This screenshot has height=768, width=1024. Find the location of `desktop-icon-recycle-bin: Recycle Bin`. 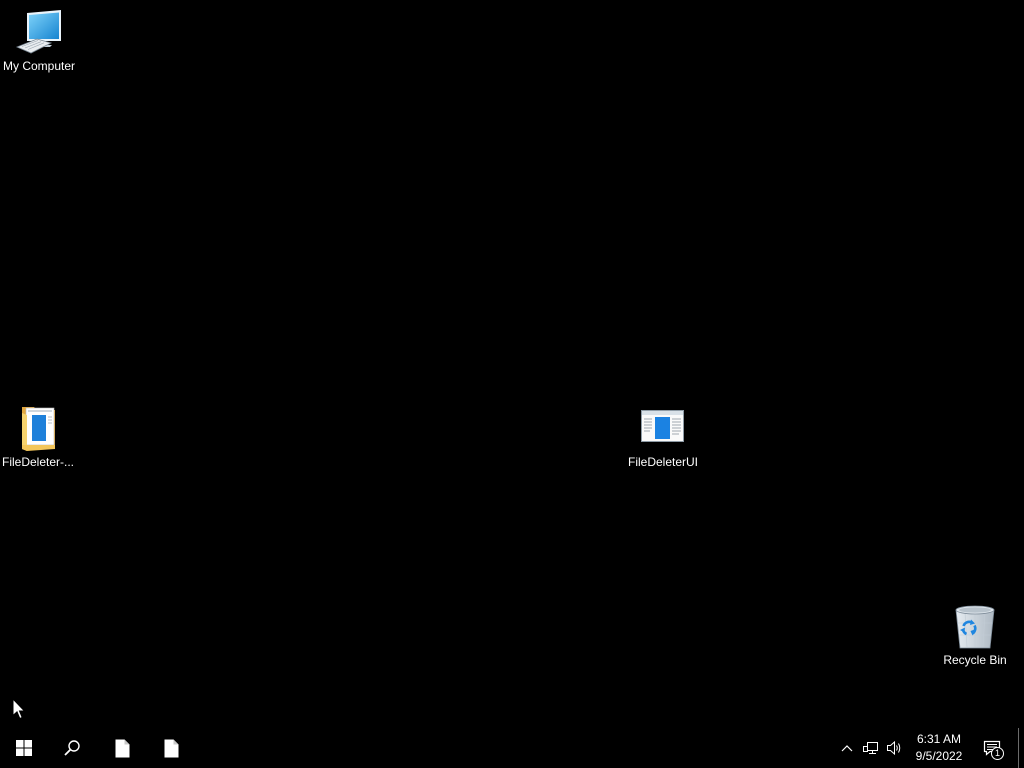

desktop-icon-recycle-bin: Recycle Bin is located at coordinates (975, 635).